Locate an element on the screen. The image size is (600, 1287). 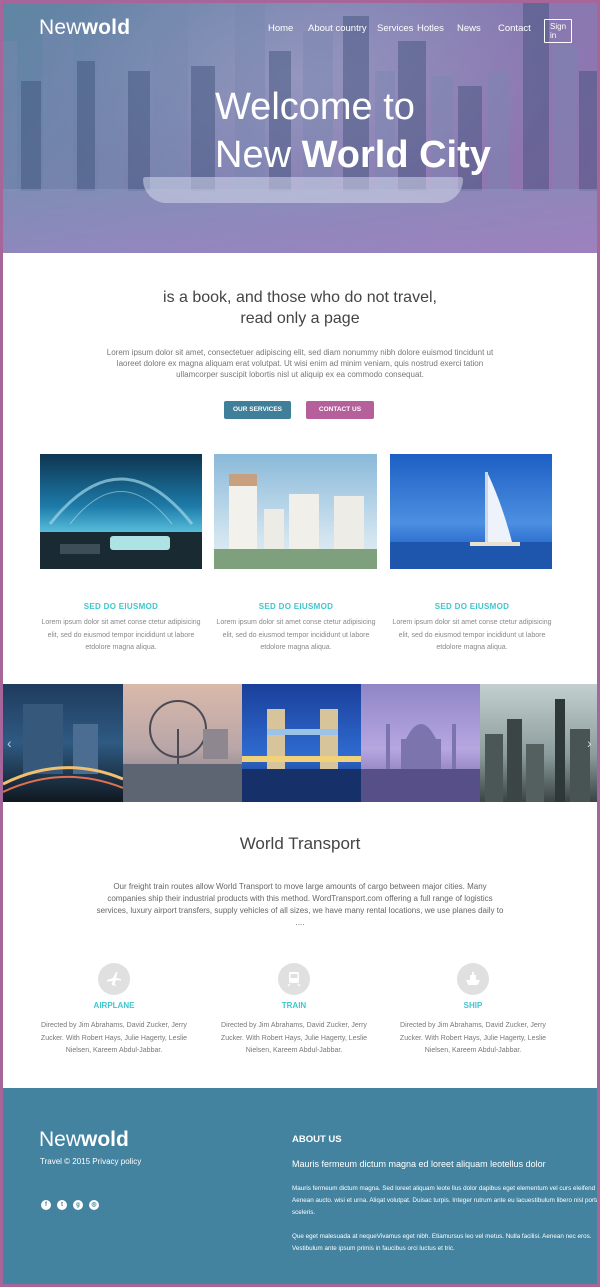
feature-image-resort-tower is located at coordinates (295, 511).